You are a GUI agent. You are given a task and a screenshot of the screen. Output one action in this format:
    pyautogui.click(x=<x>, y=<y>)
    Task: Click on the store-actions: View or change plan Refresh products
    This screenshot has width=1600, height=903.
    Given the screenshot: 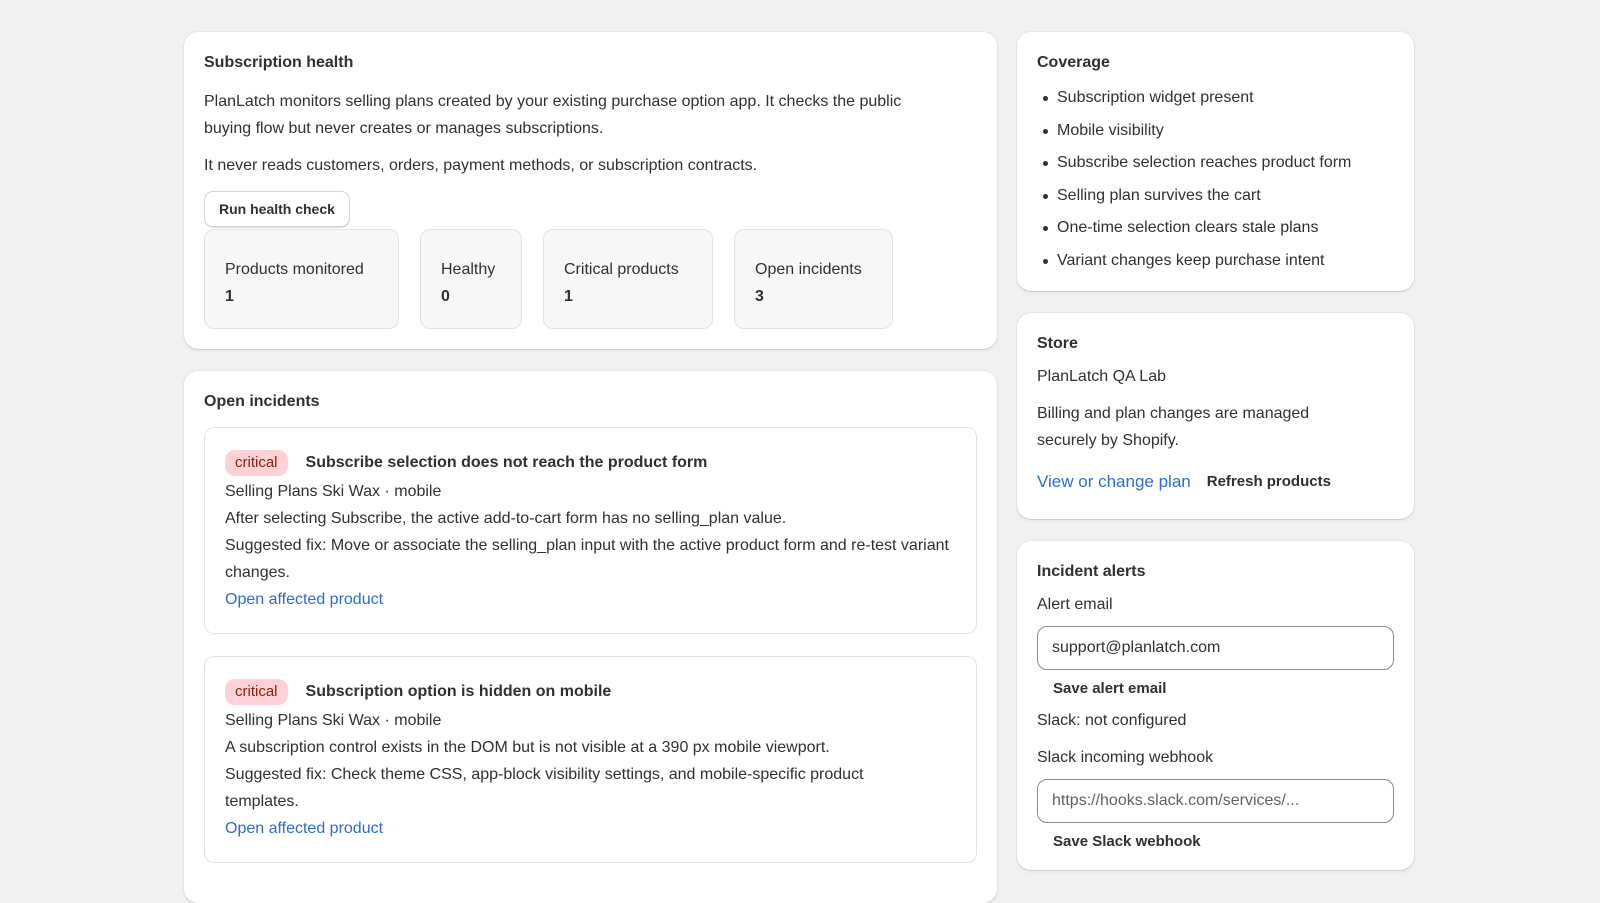 What is the action you would take?
    pyautogui.click(x=1215, y=481)
    